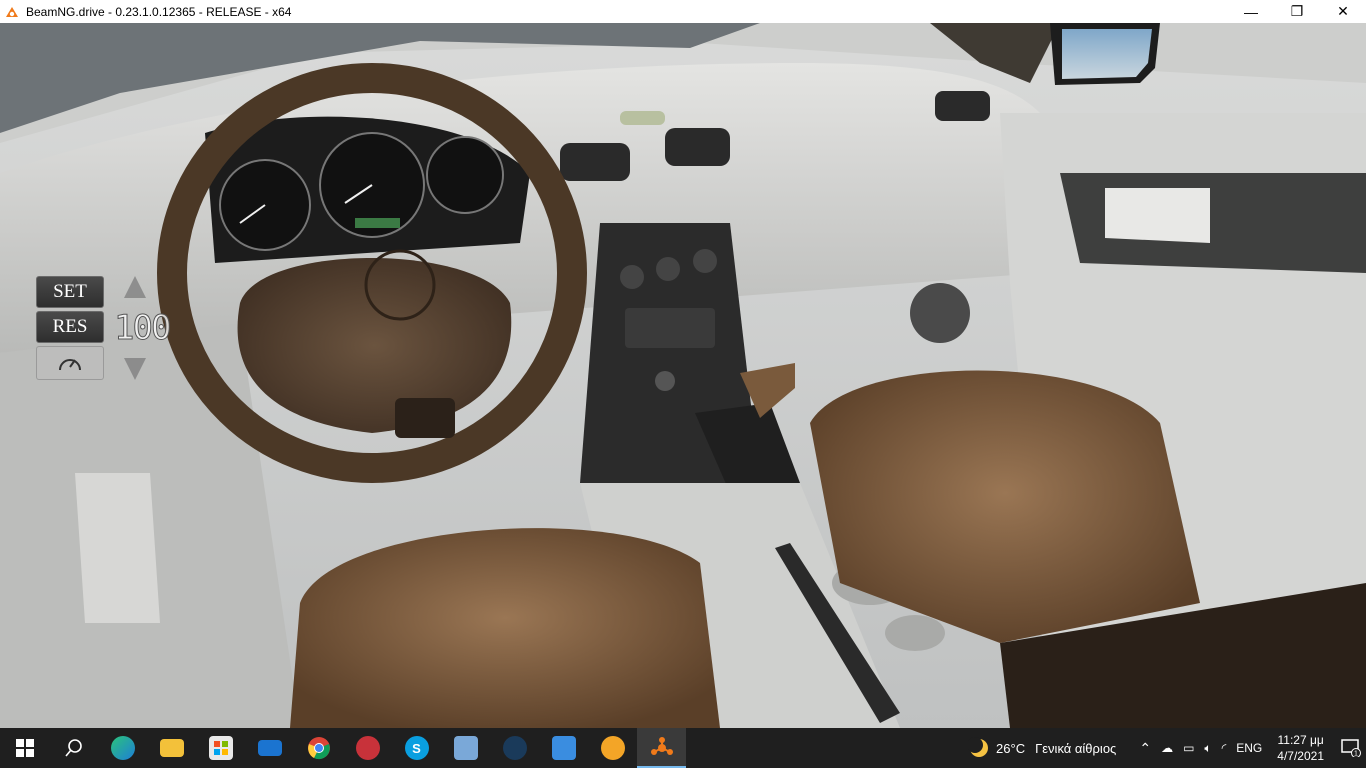 Image resolution: width=1366 pixels, height=768 pixels. I want to click on mail-icon, so click(269, 748).